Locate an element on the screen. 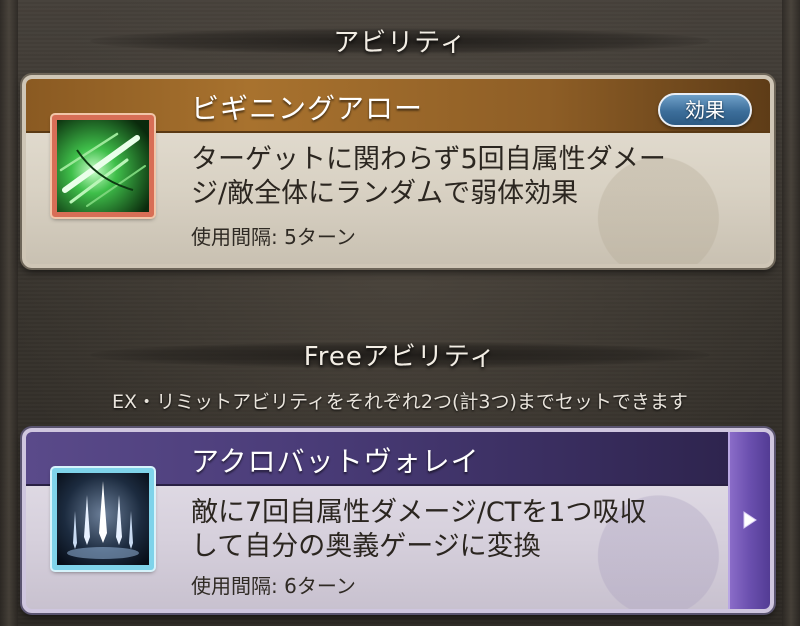 The height and width of the screenshot is (626, 800). free-section-header: Freeアビリティ is located at coordinates (400, 354).